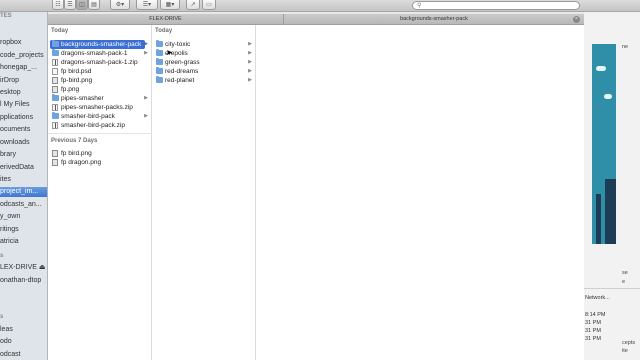 This screenshot has height=360, width=640. What do you see at coordinates (100, 133) in the screenshot?
I see `group-divider` at bounding box center [100, 133].